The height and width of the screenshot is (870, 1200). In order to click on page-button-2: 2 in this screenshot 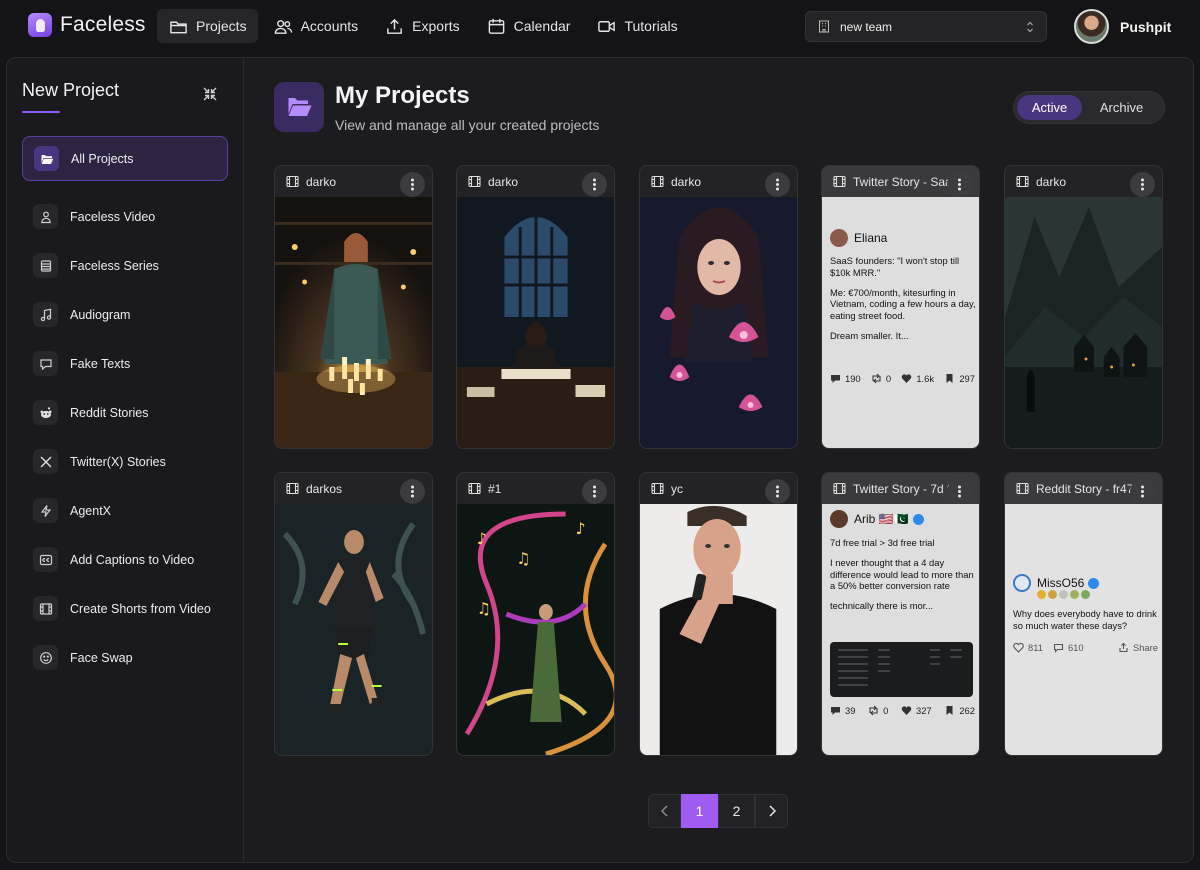, I will do `click(736, 811)`.